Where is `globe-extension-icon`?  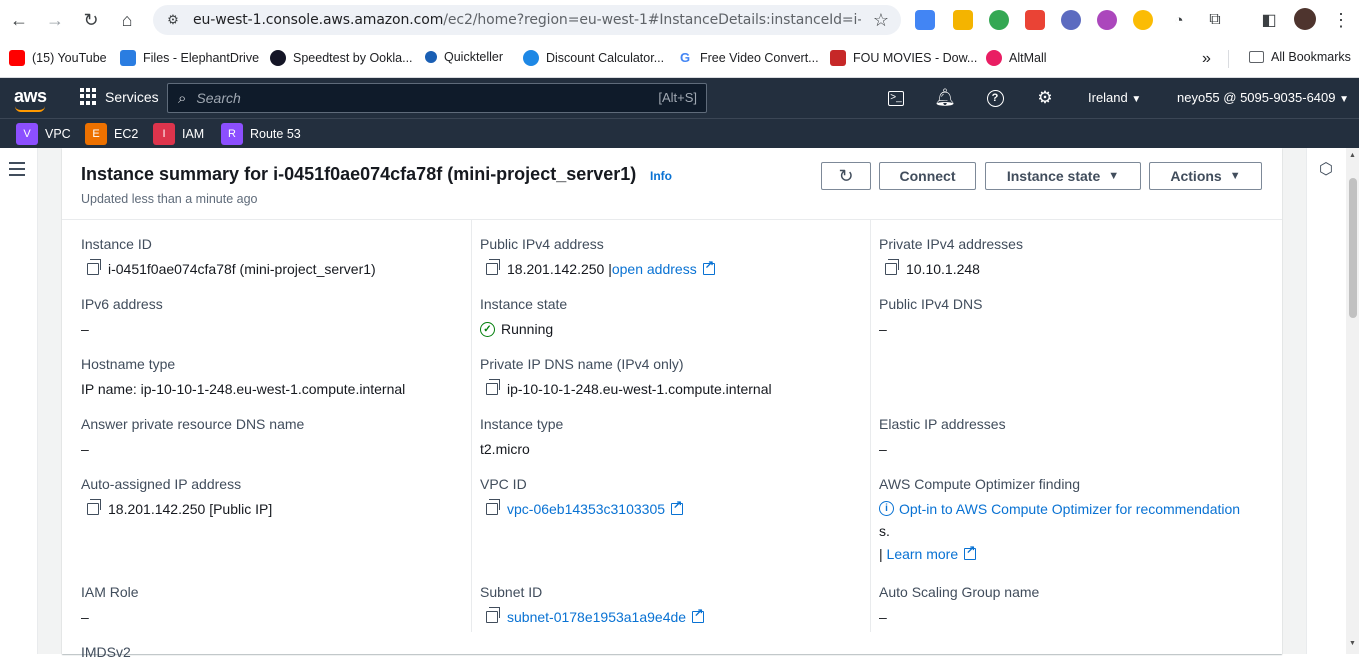 globe-extension-icon is located at coordinates (999, 20).